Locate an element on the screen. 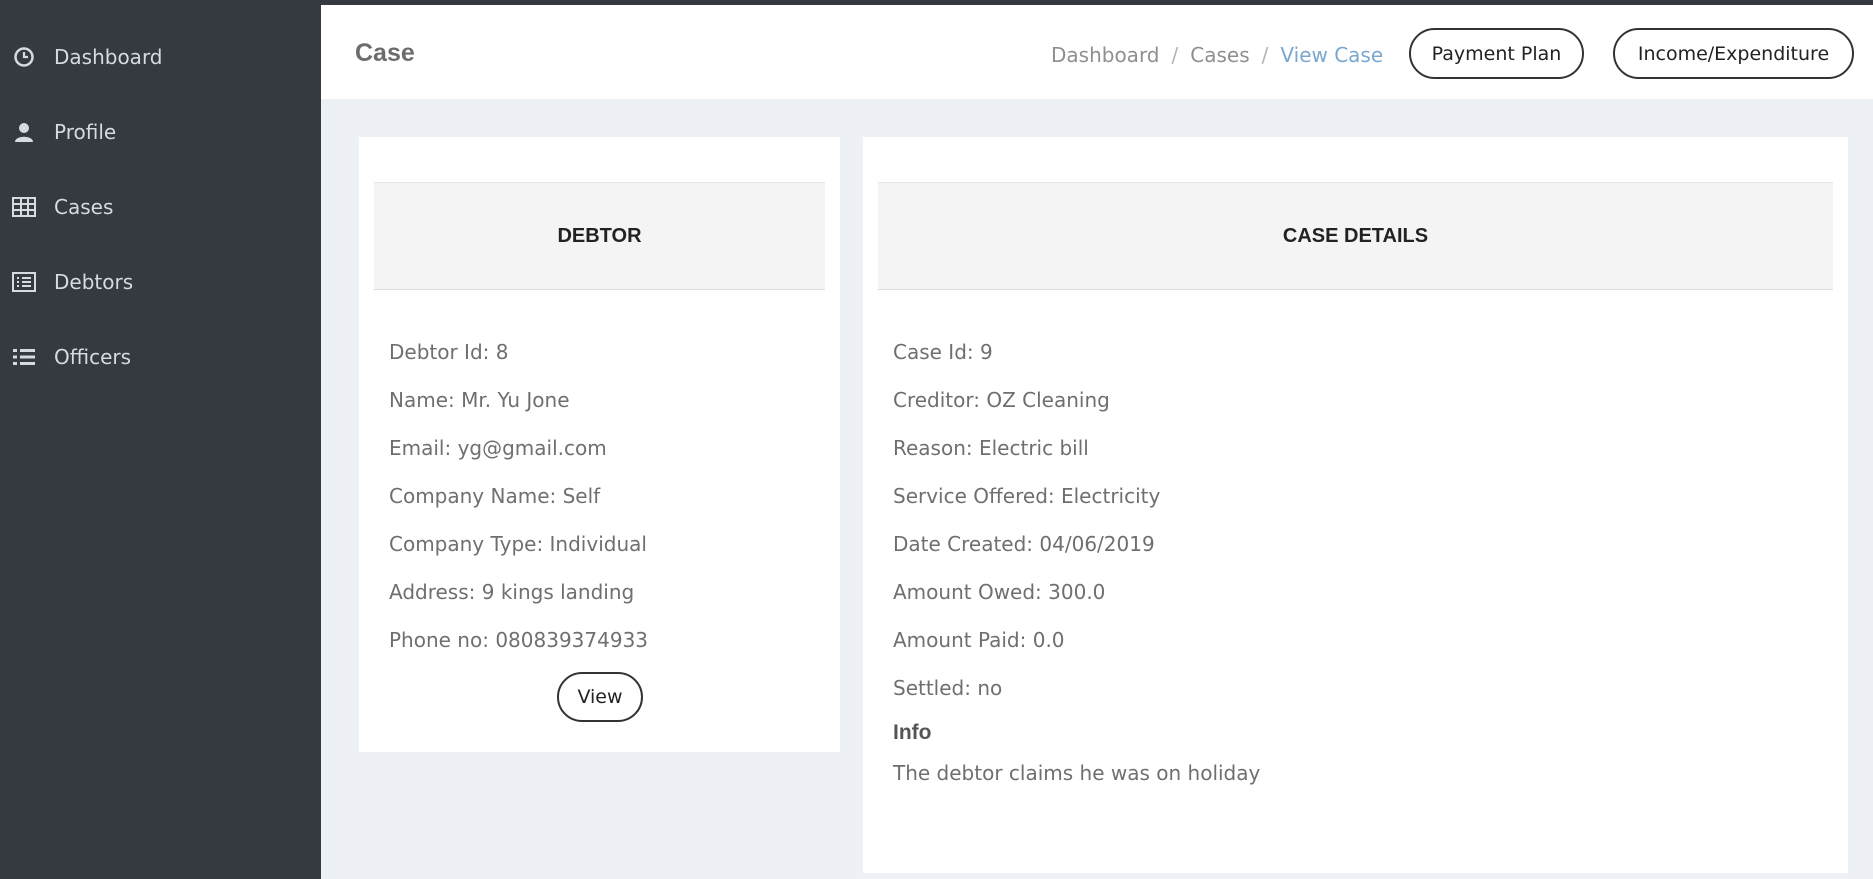 The width and height of the screenshot is (1873, 879). sidebar-item-profile: Profile is located at coordinates (160, 132).